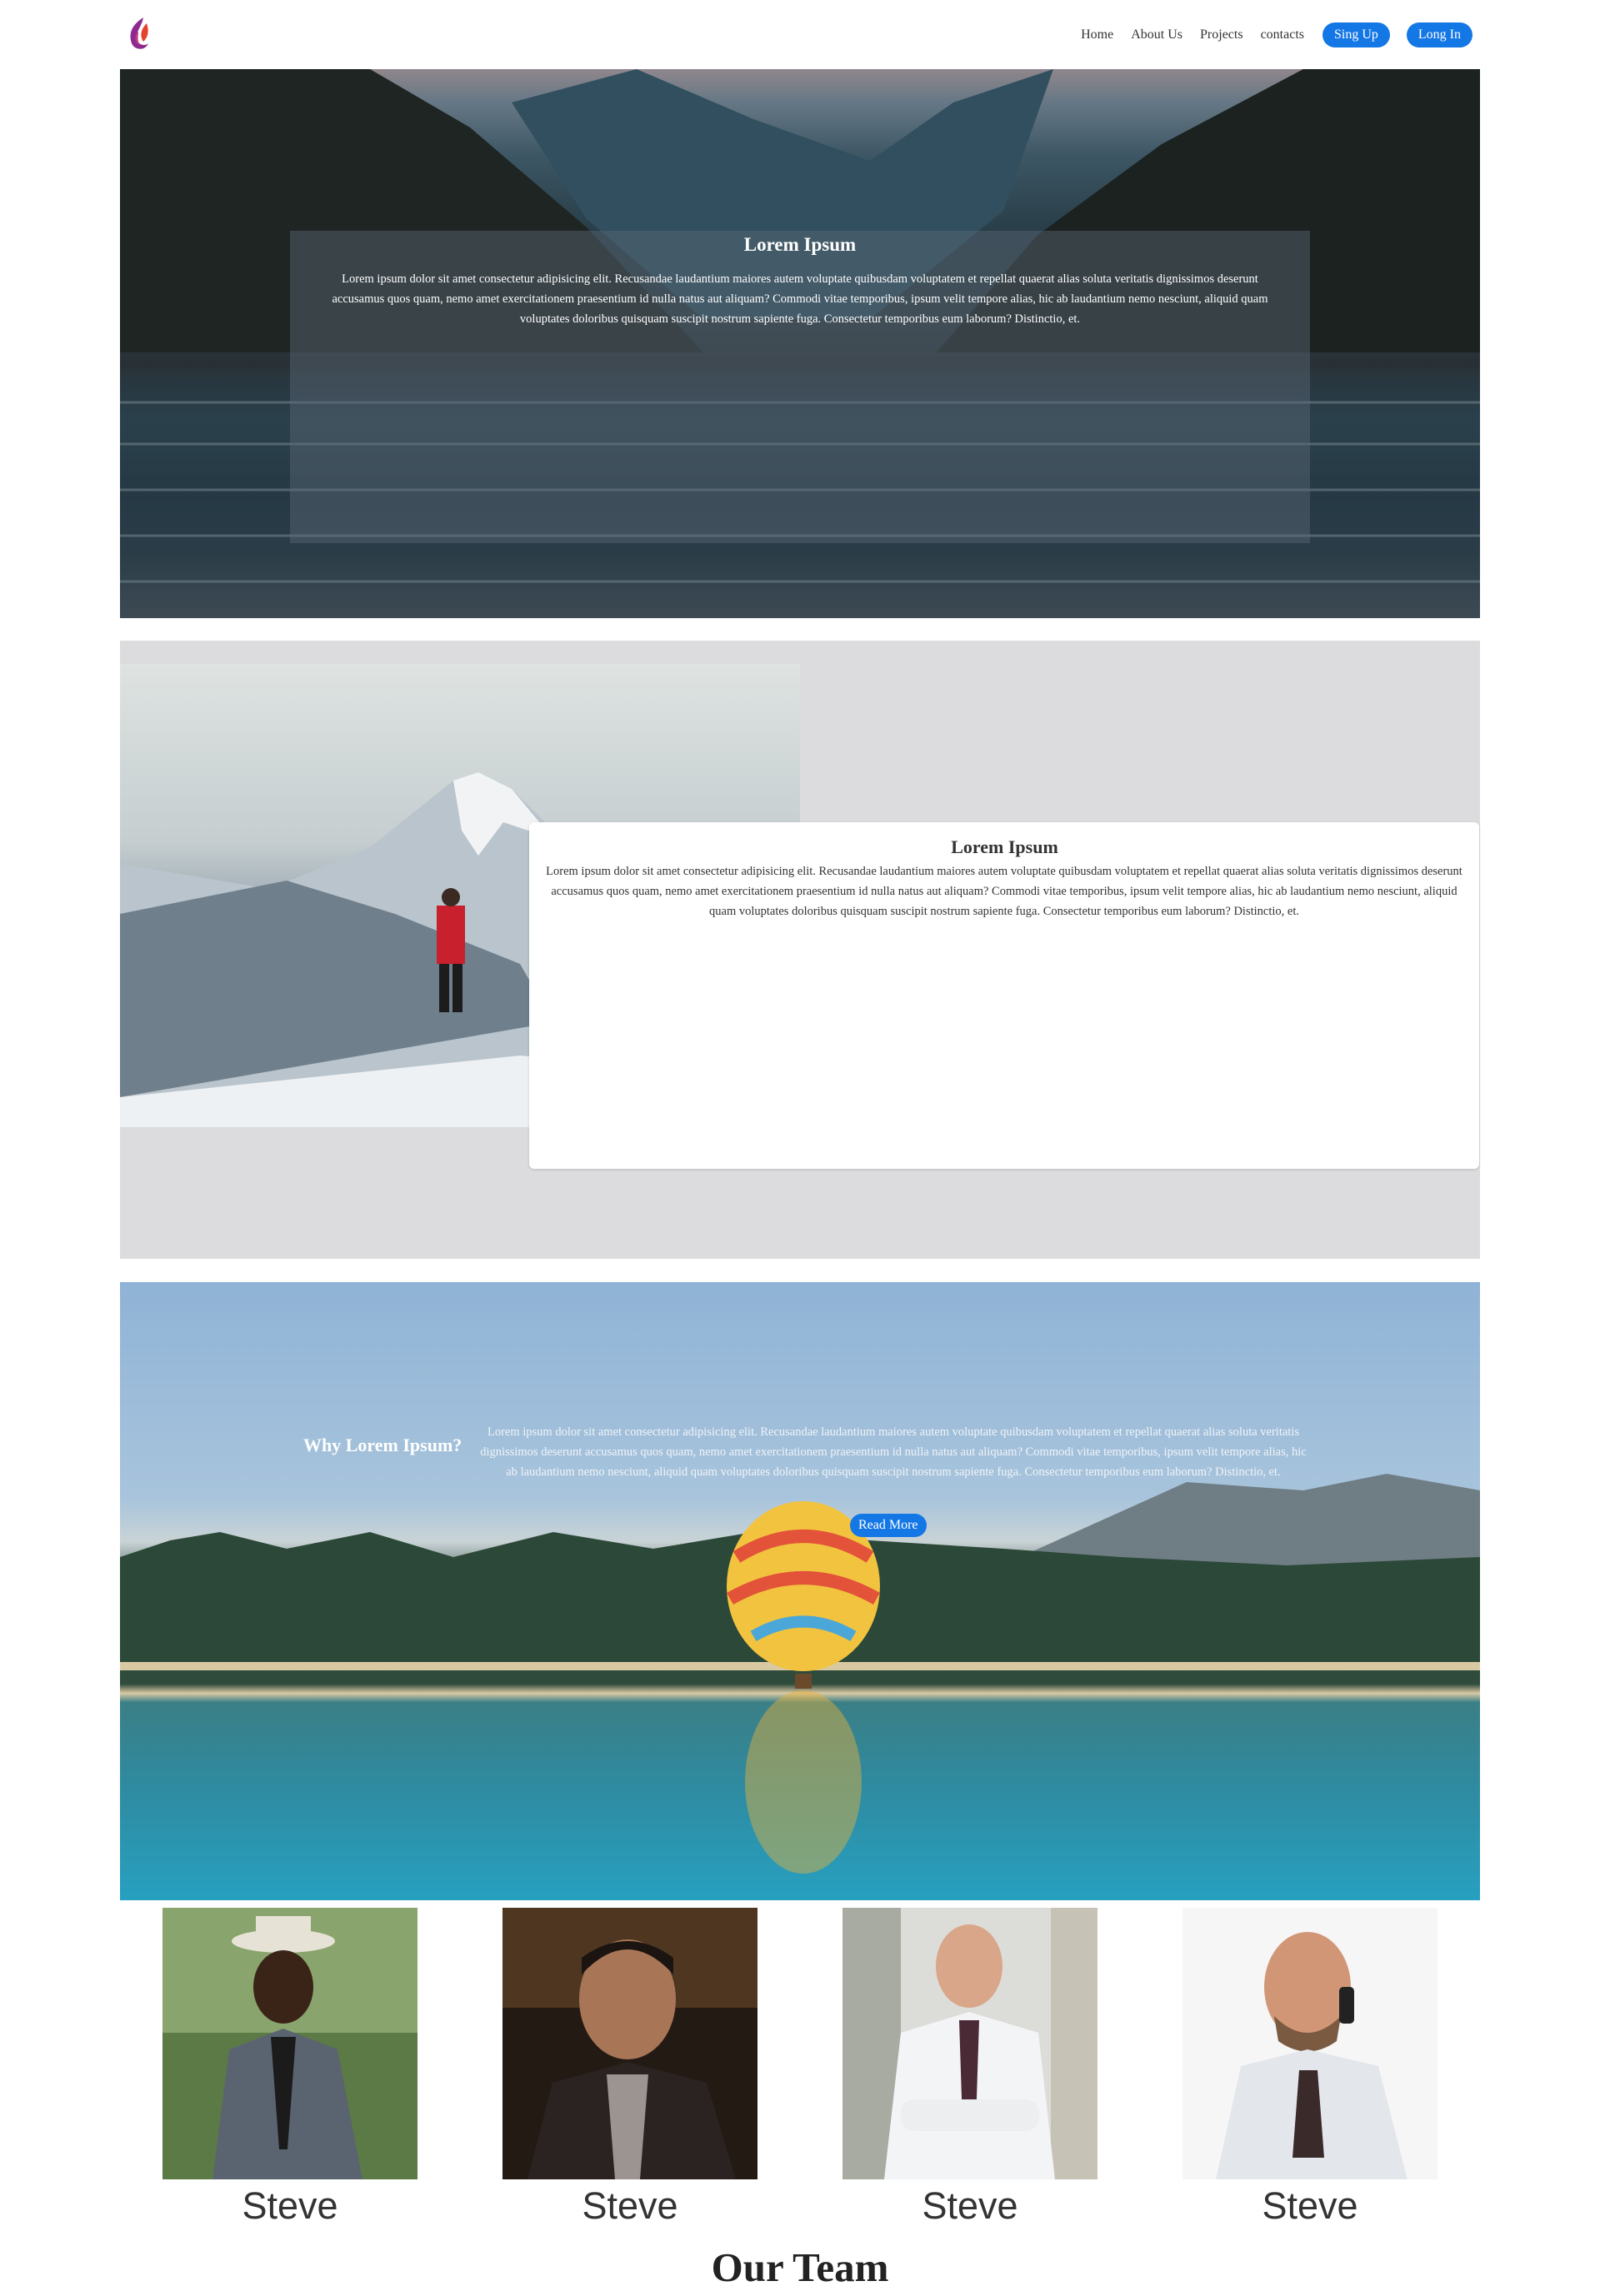 This screenshot has height=2296, width=1600. What do you see at coordinates (803, 1687) in the screenshot?
I see `hot-air-balloon-icon` at bounding box center [803, 1687].